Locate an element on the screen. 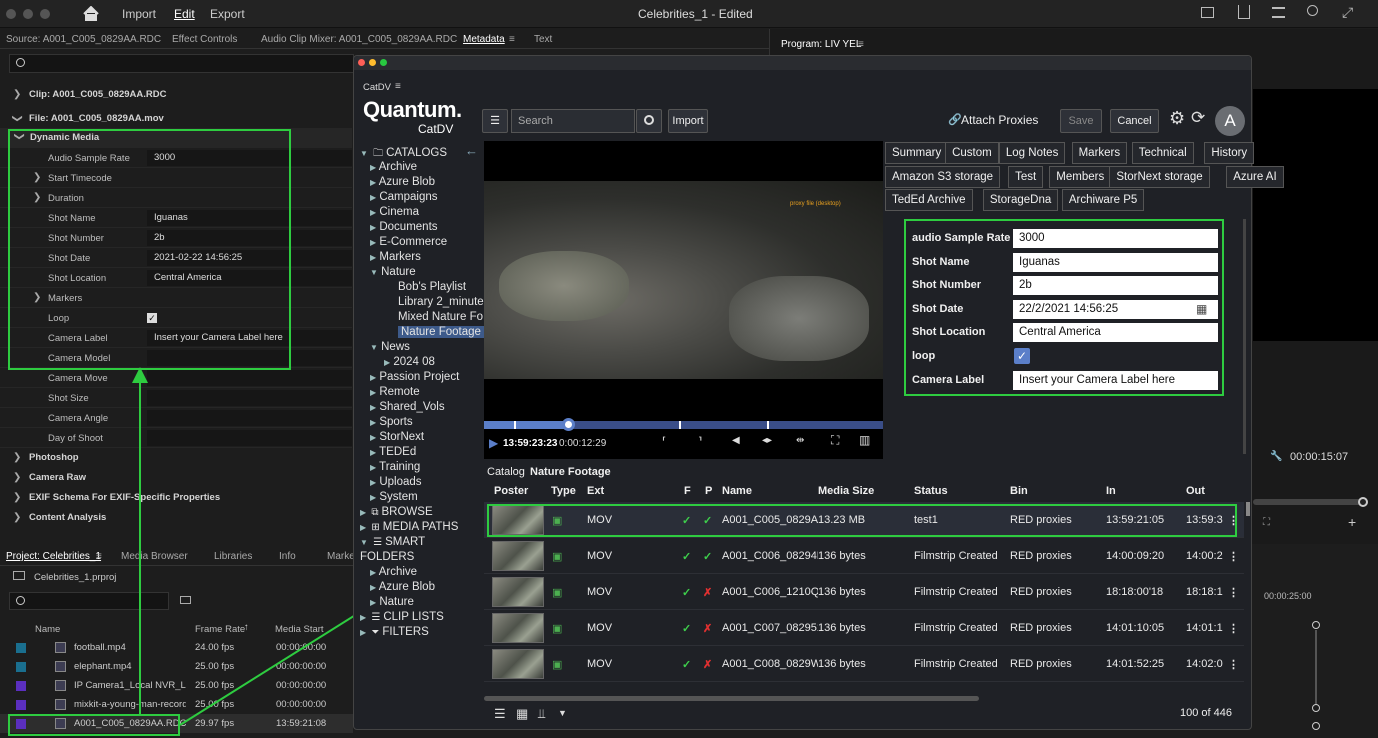 This screenshot has width=1378, height=738. tab-technical: Technical is located at coordinates (1162, 153).